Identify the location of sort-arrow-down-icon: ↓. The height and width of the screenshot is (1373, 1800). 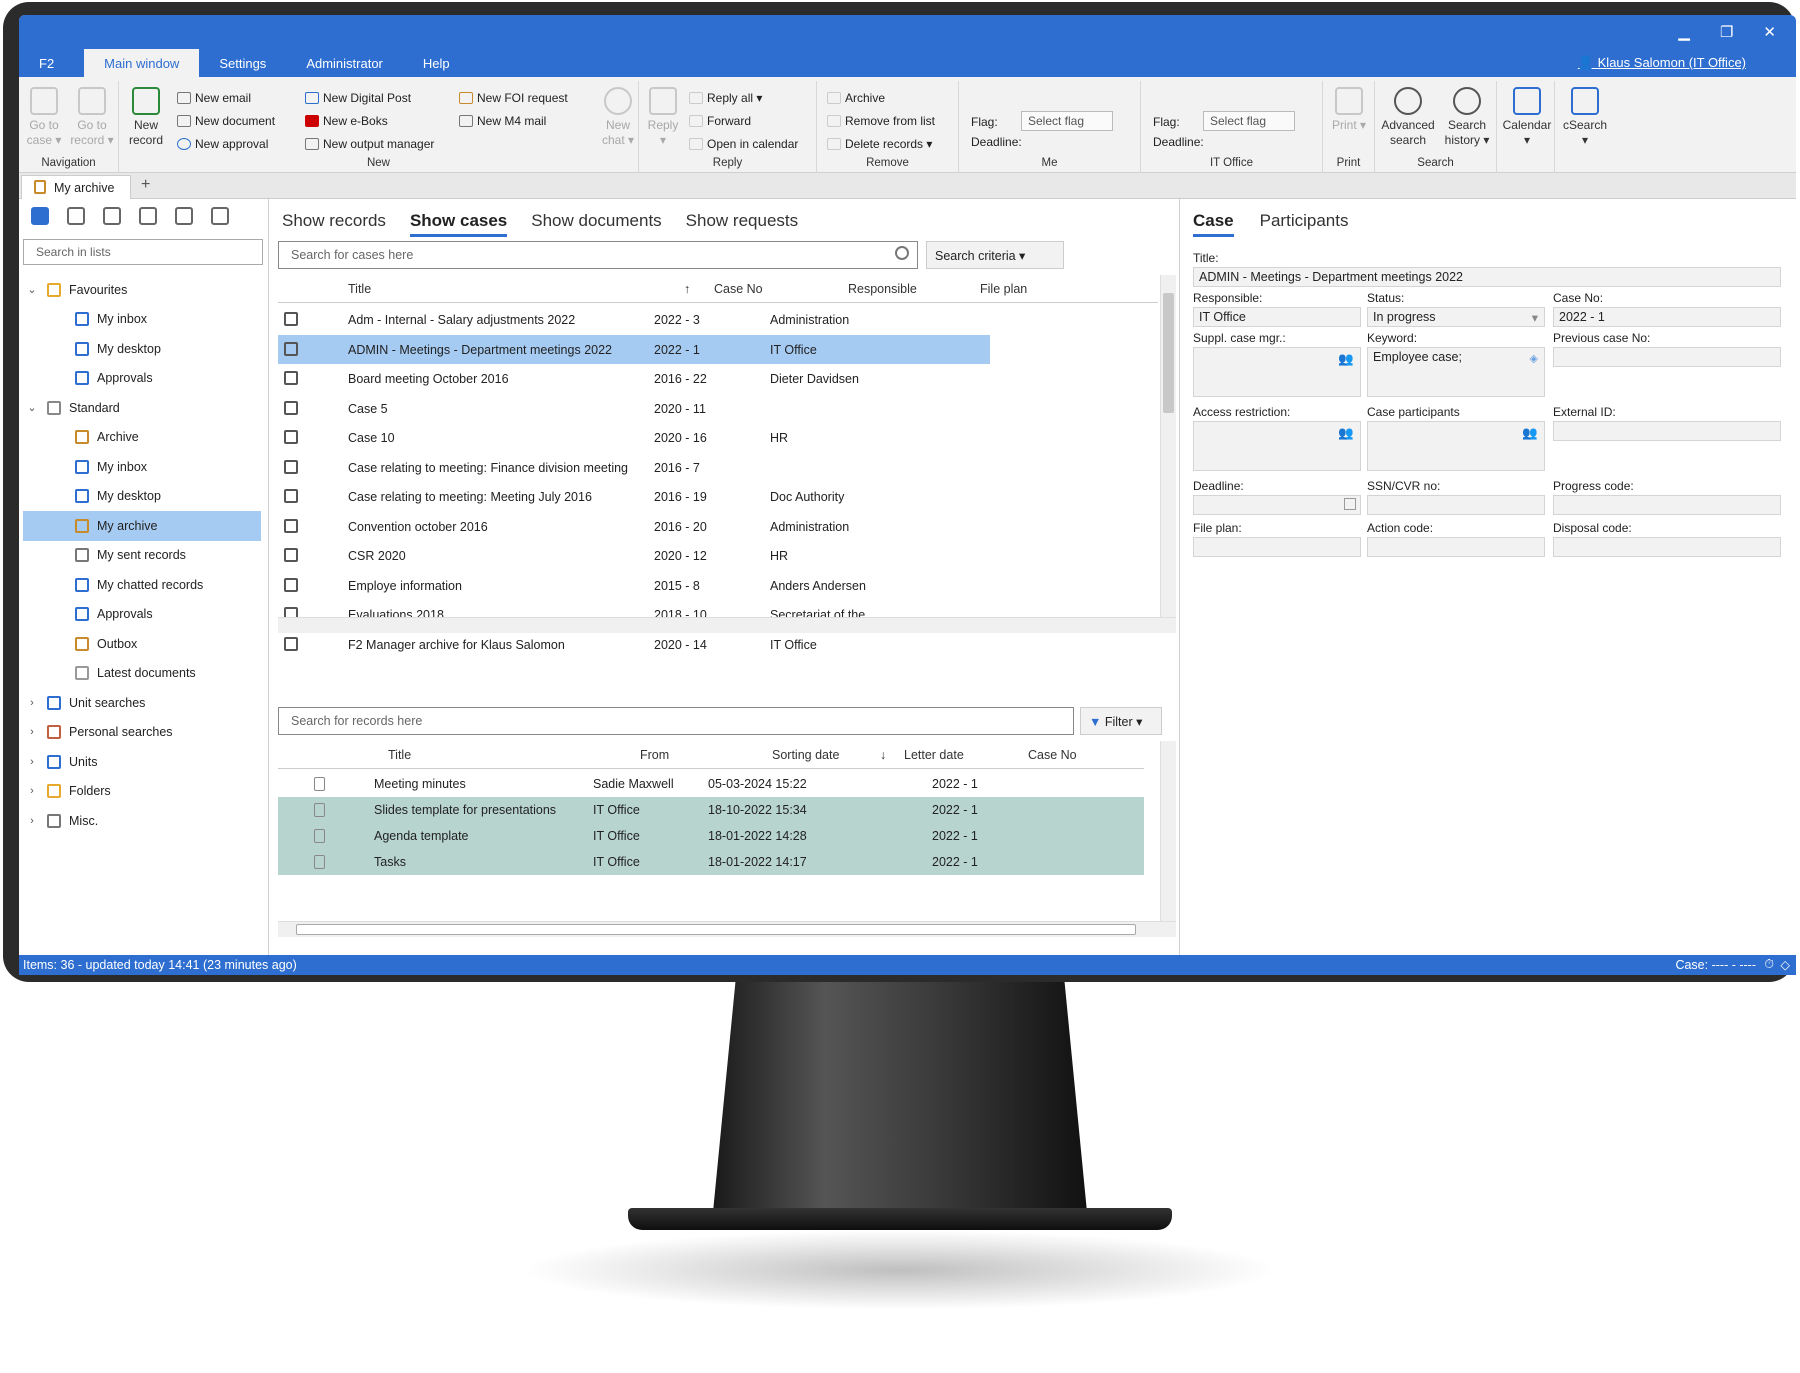
(883, 755).